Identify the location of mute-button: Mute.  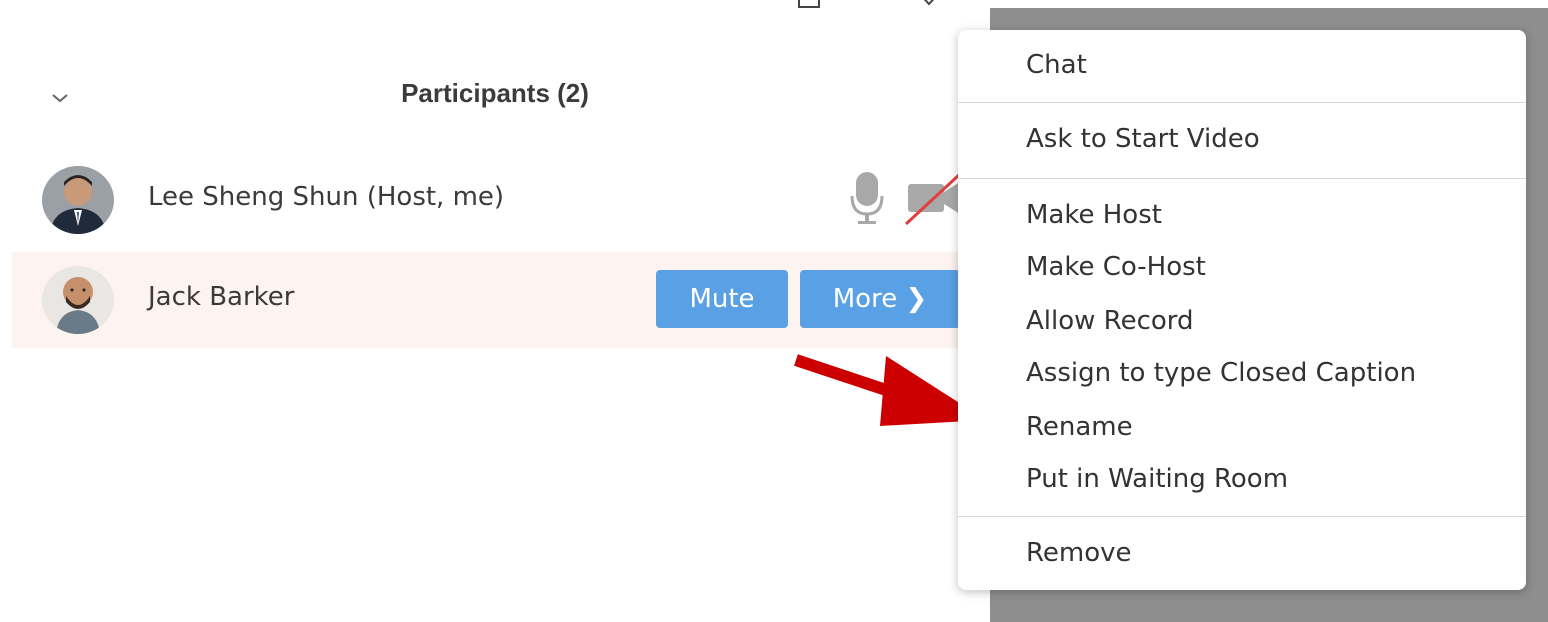
(722, 299).